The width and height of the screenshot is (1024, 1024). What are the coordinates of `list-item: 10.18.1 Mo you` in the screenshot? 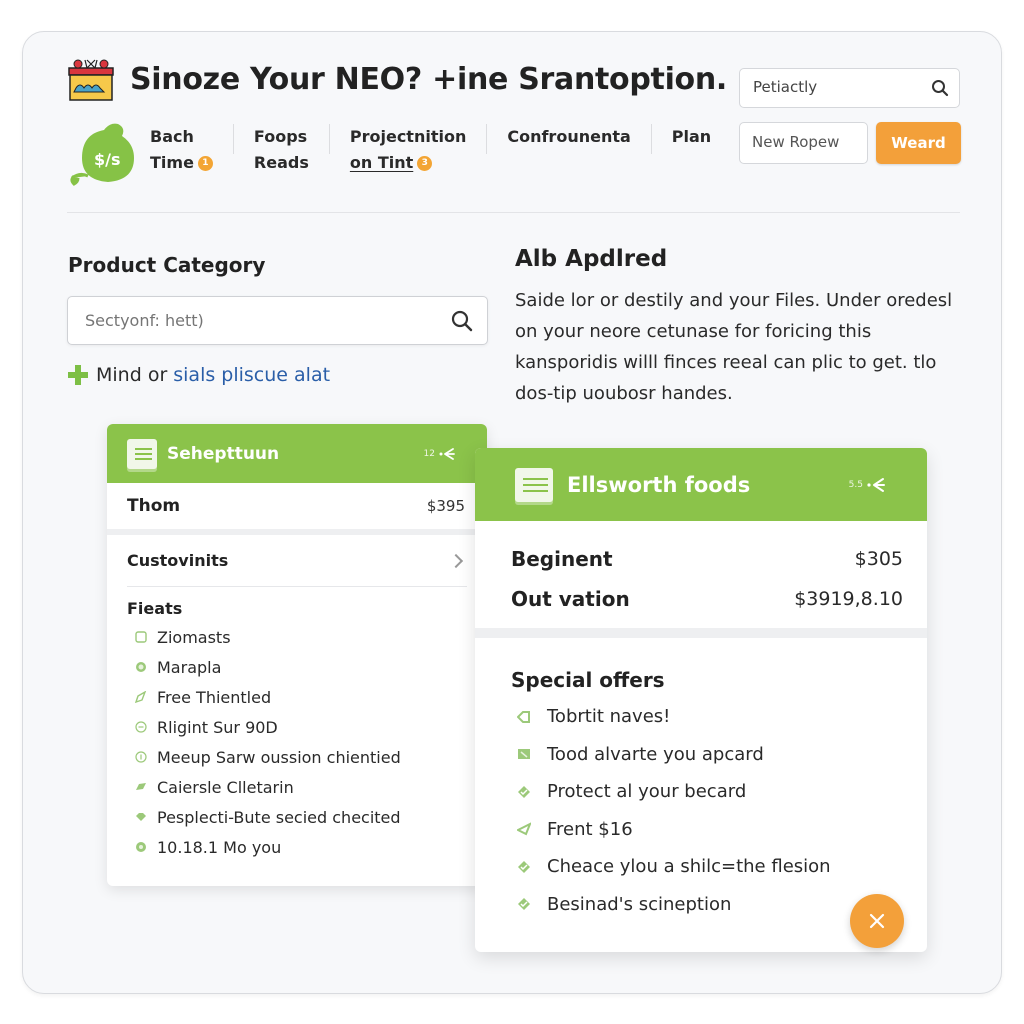 It's located at (311, 847).